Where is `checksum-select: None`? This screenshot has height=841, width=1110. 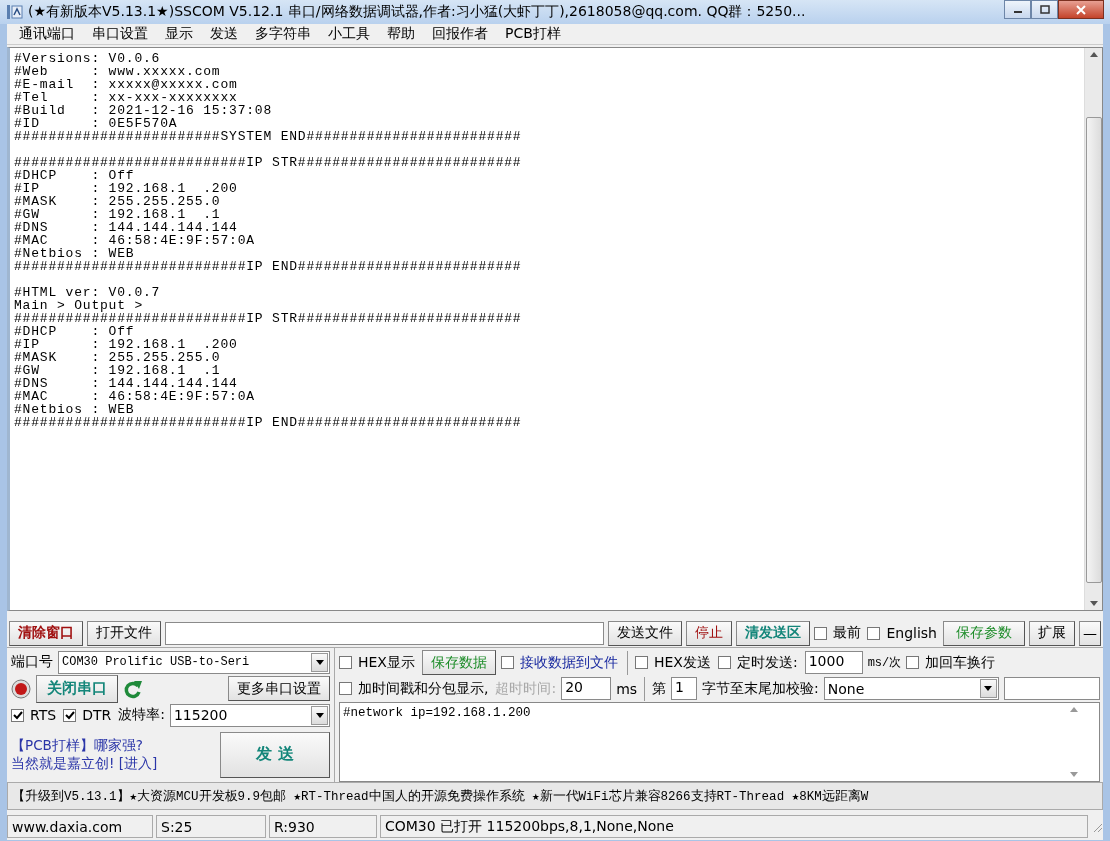
checksum-select: None is located at coordinates (911, 688).